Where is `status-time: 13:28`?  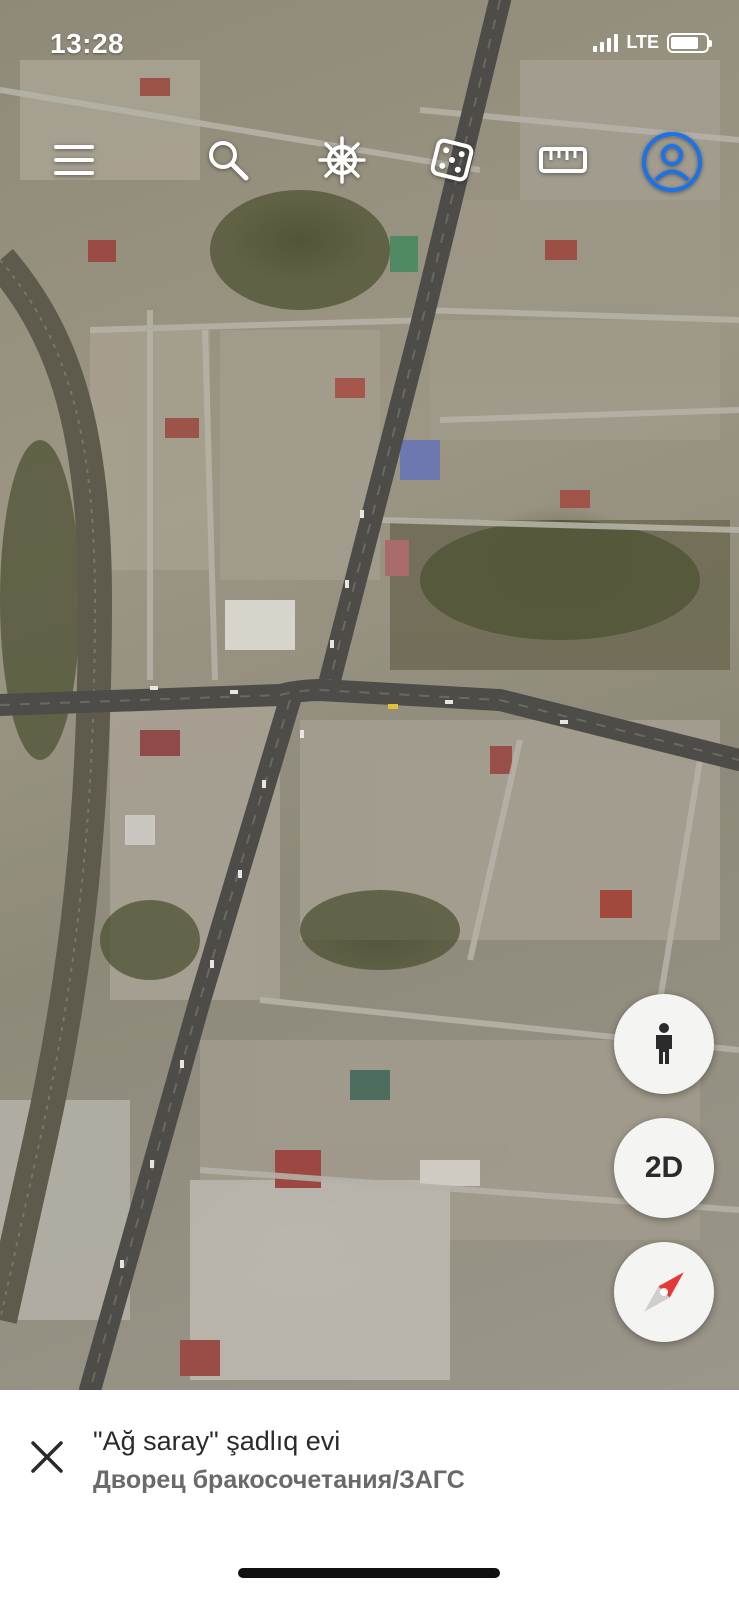 status-time: 13:28 is located at coordinates (87, 43).